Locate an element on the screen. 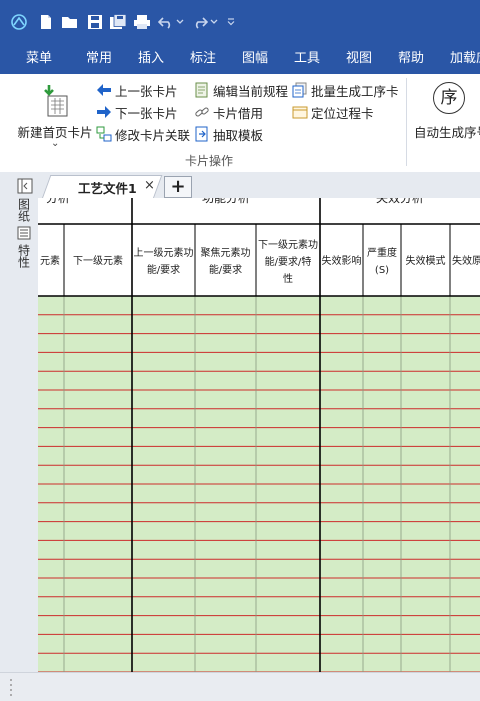  status-bar is located at coordinates (240, 686).